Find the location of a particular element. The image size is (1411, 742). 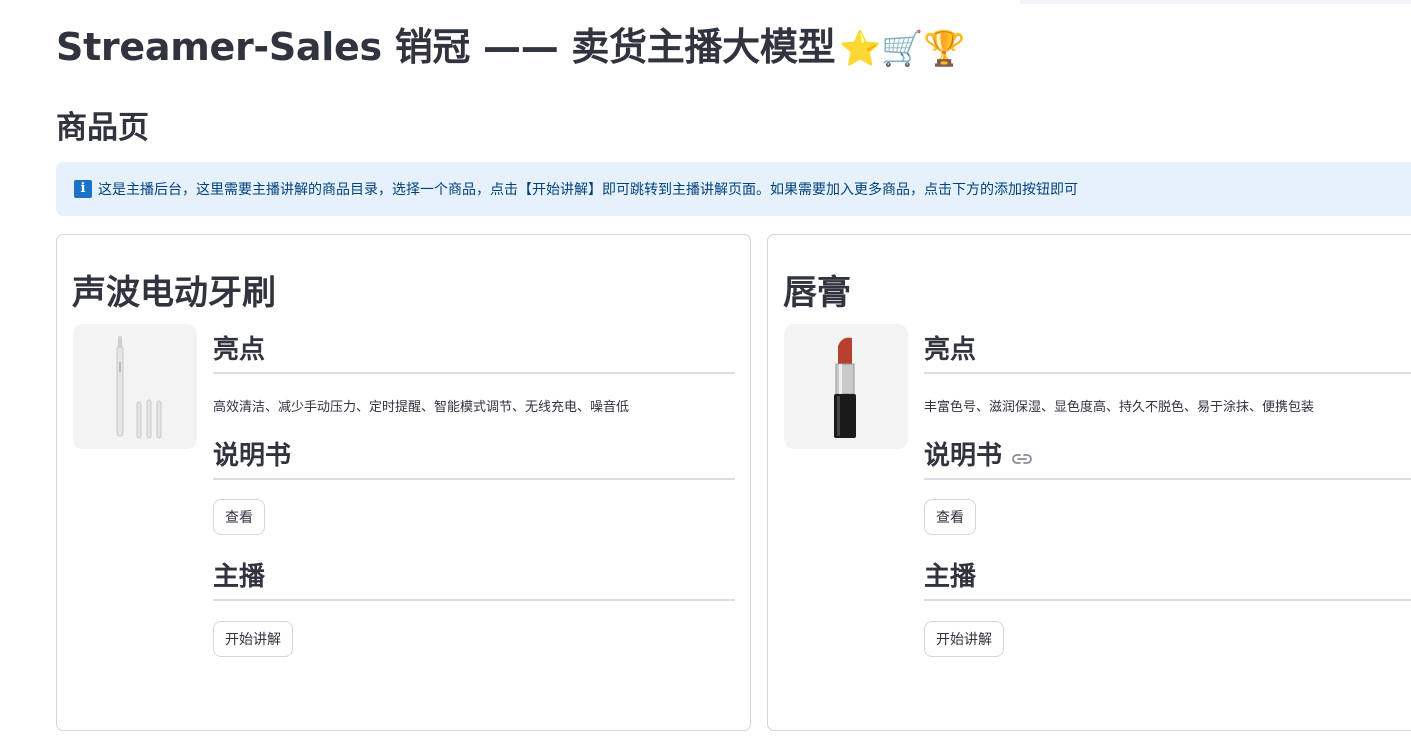

top-decoration-bar is located at coordinates (1215, 2).